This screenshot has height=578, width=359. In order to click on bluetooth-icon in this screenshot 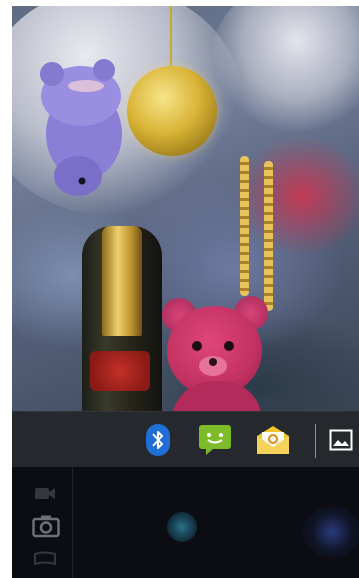, I will do `click(158, 440)`.